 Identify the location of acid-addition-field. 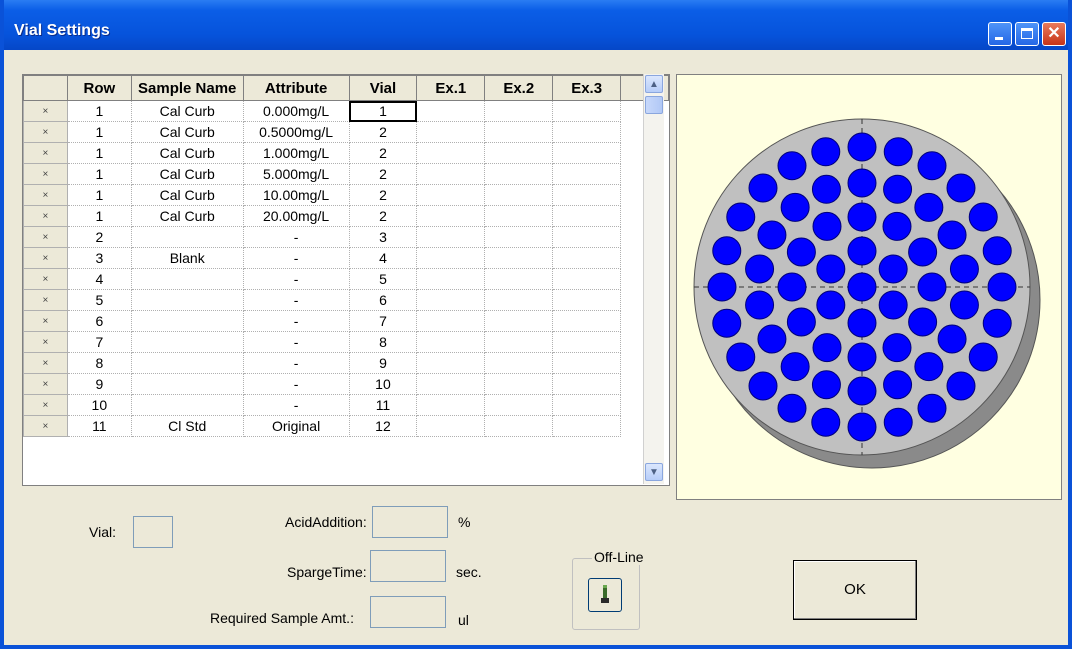
(410, 522).